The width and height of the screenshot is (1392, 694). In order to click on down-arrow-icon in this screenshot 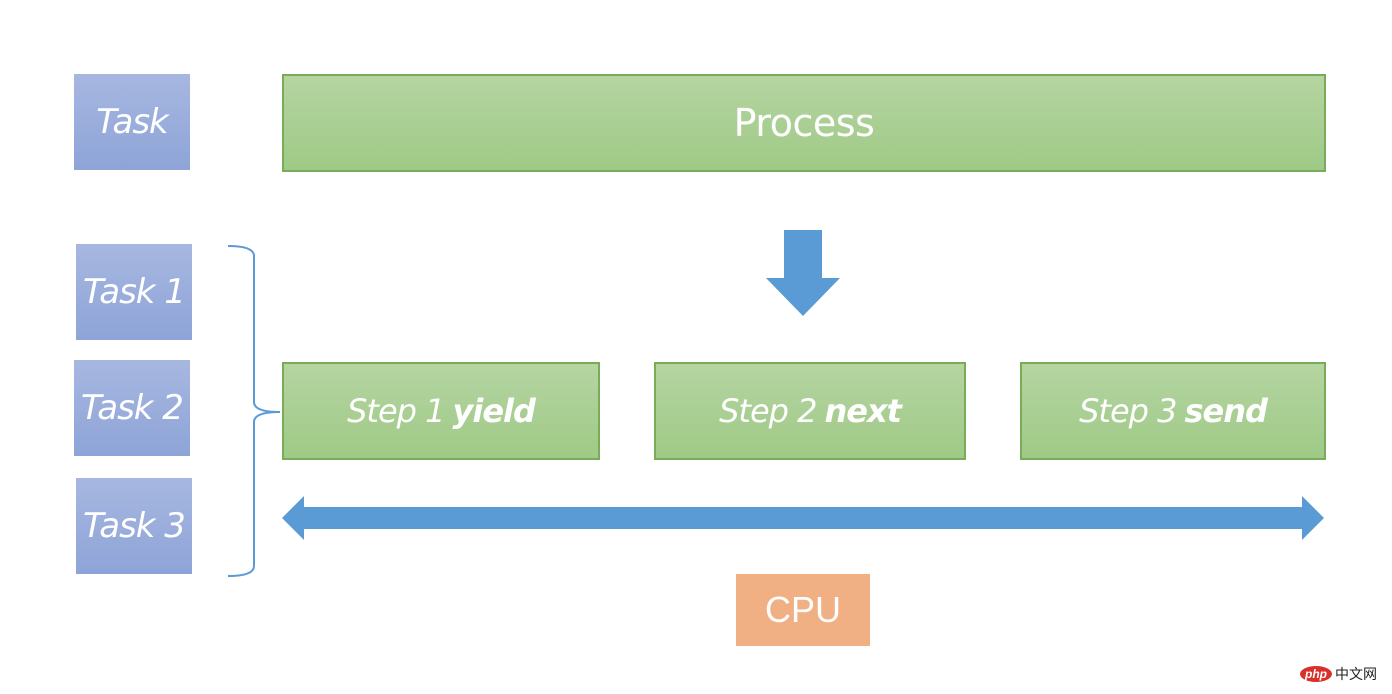, I will do `click(803, 273)`.